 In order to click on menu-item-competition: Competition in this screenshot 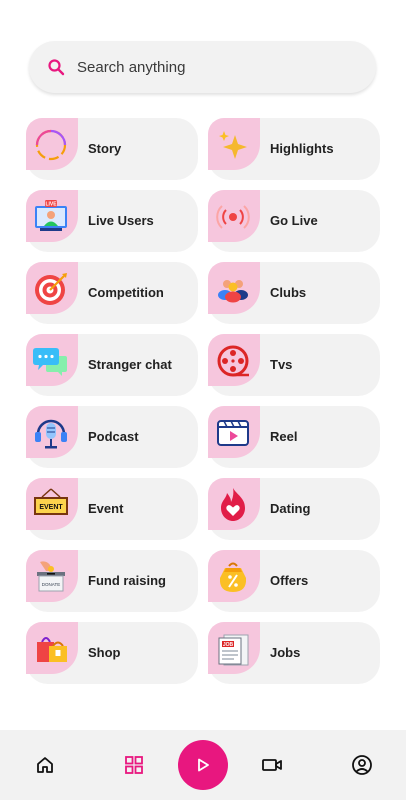, I will do `click(112, 293)`.